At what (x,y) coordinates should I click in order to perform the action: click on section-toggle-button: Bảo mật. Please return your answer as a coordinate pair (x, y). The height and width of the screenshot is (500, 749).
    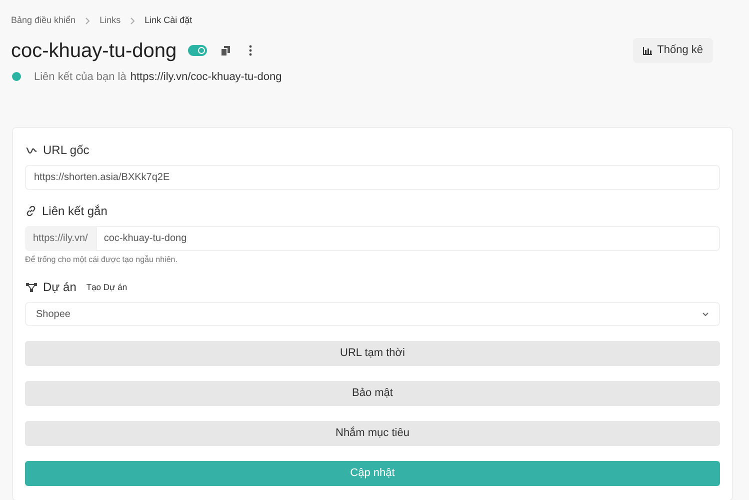
    Looking at the image, I should click on (372, 393).